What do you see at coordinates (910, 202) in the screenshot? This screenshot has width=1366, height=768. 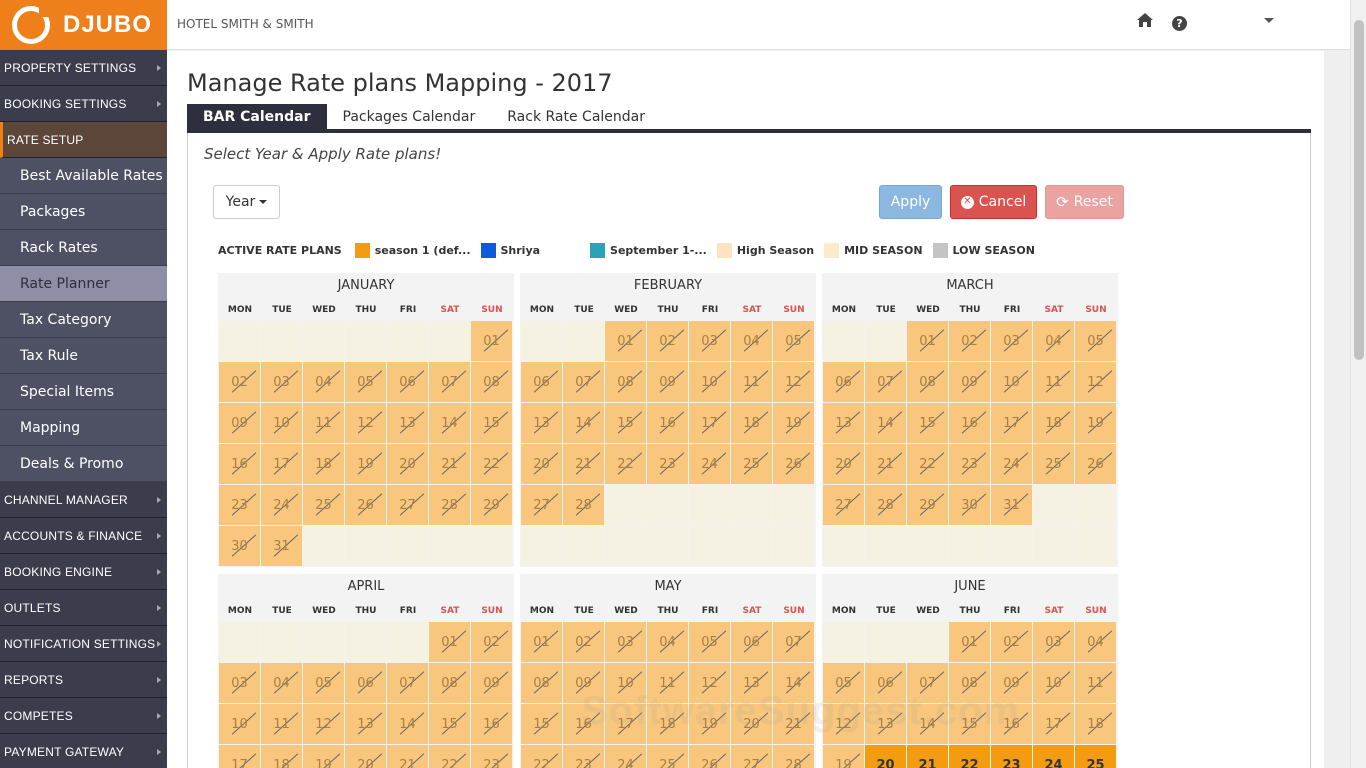 I see `apply-button: Apply` at bounding box center [910, 202].